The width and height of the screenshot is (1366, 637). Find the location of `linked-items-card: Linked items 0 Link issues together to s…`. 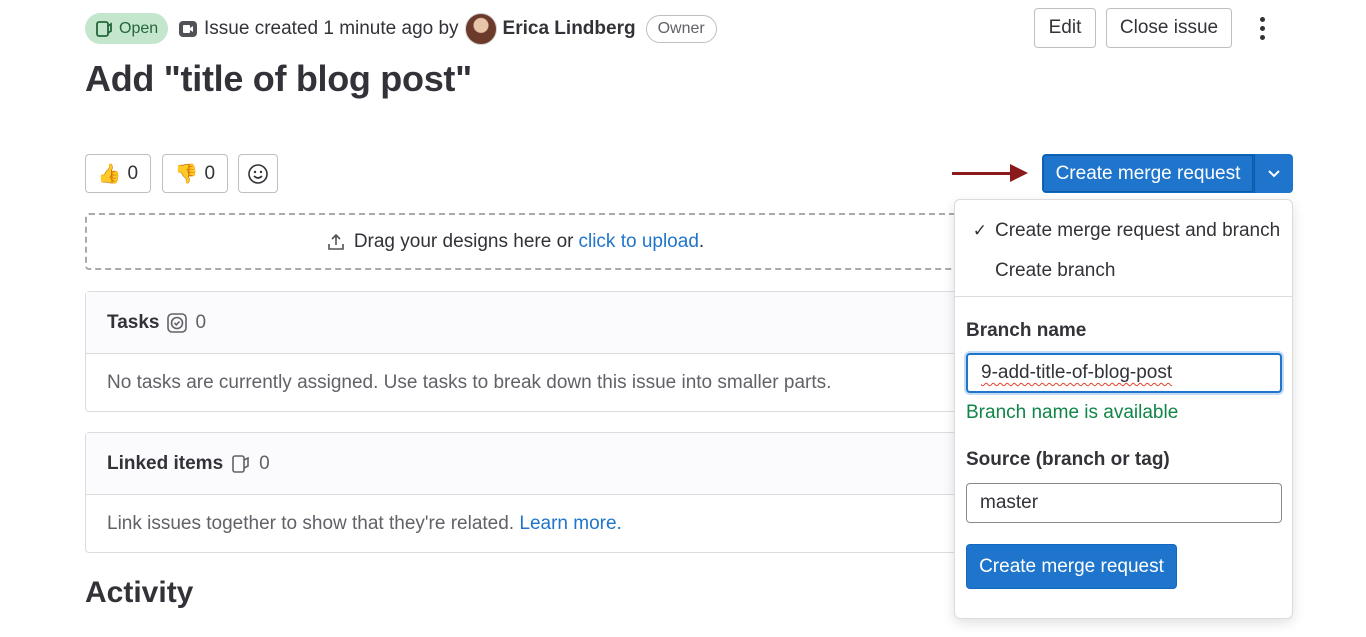

linked-items-card: Linked items 0 Link issues together to s… is located at coordinates (585, 492).